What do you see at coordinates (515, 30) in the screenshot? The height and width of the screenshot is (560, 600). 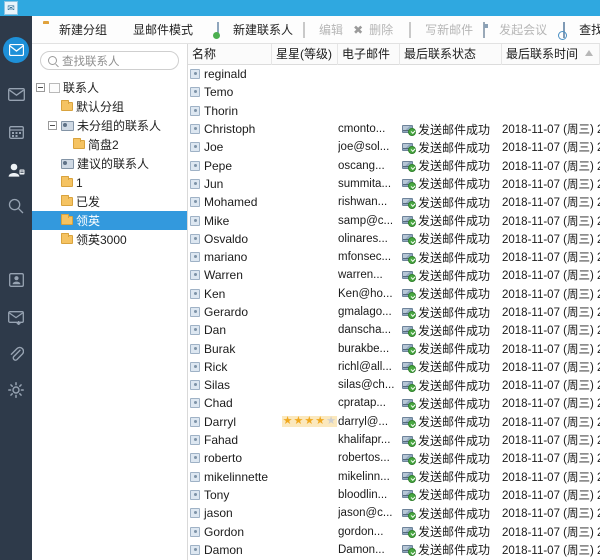 I see `start-meeting-button: 发起会议` at bounding box center [515, 30].